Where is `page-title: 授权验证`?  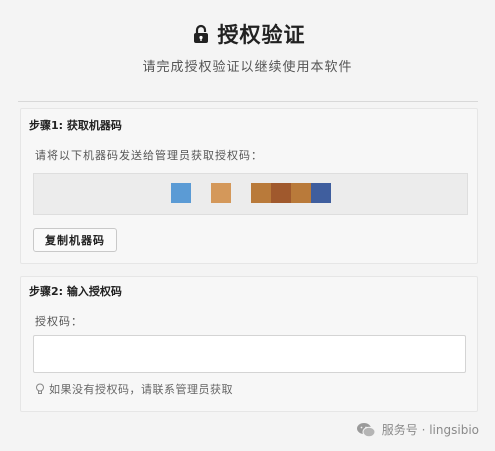
page-title: 授权验证 is located at coordinates (261, 35).